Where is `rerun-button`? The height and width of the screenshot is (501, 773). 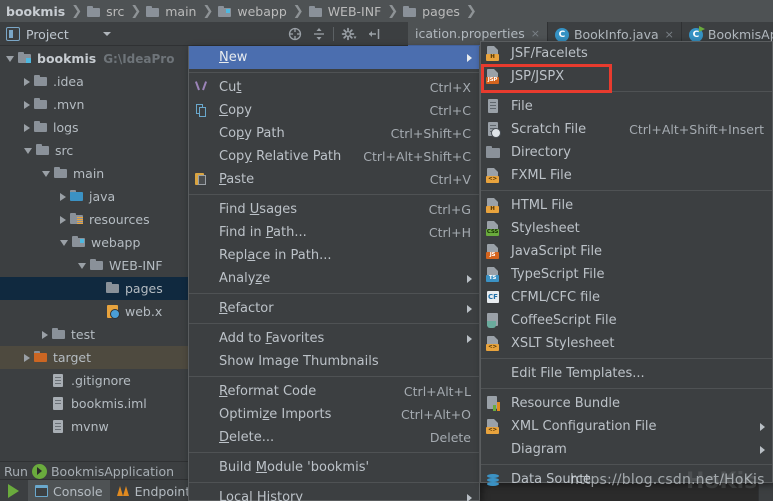
rerun-button is located at coordinates (13, 491).